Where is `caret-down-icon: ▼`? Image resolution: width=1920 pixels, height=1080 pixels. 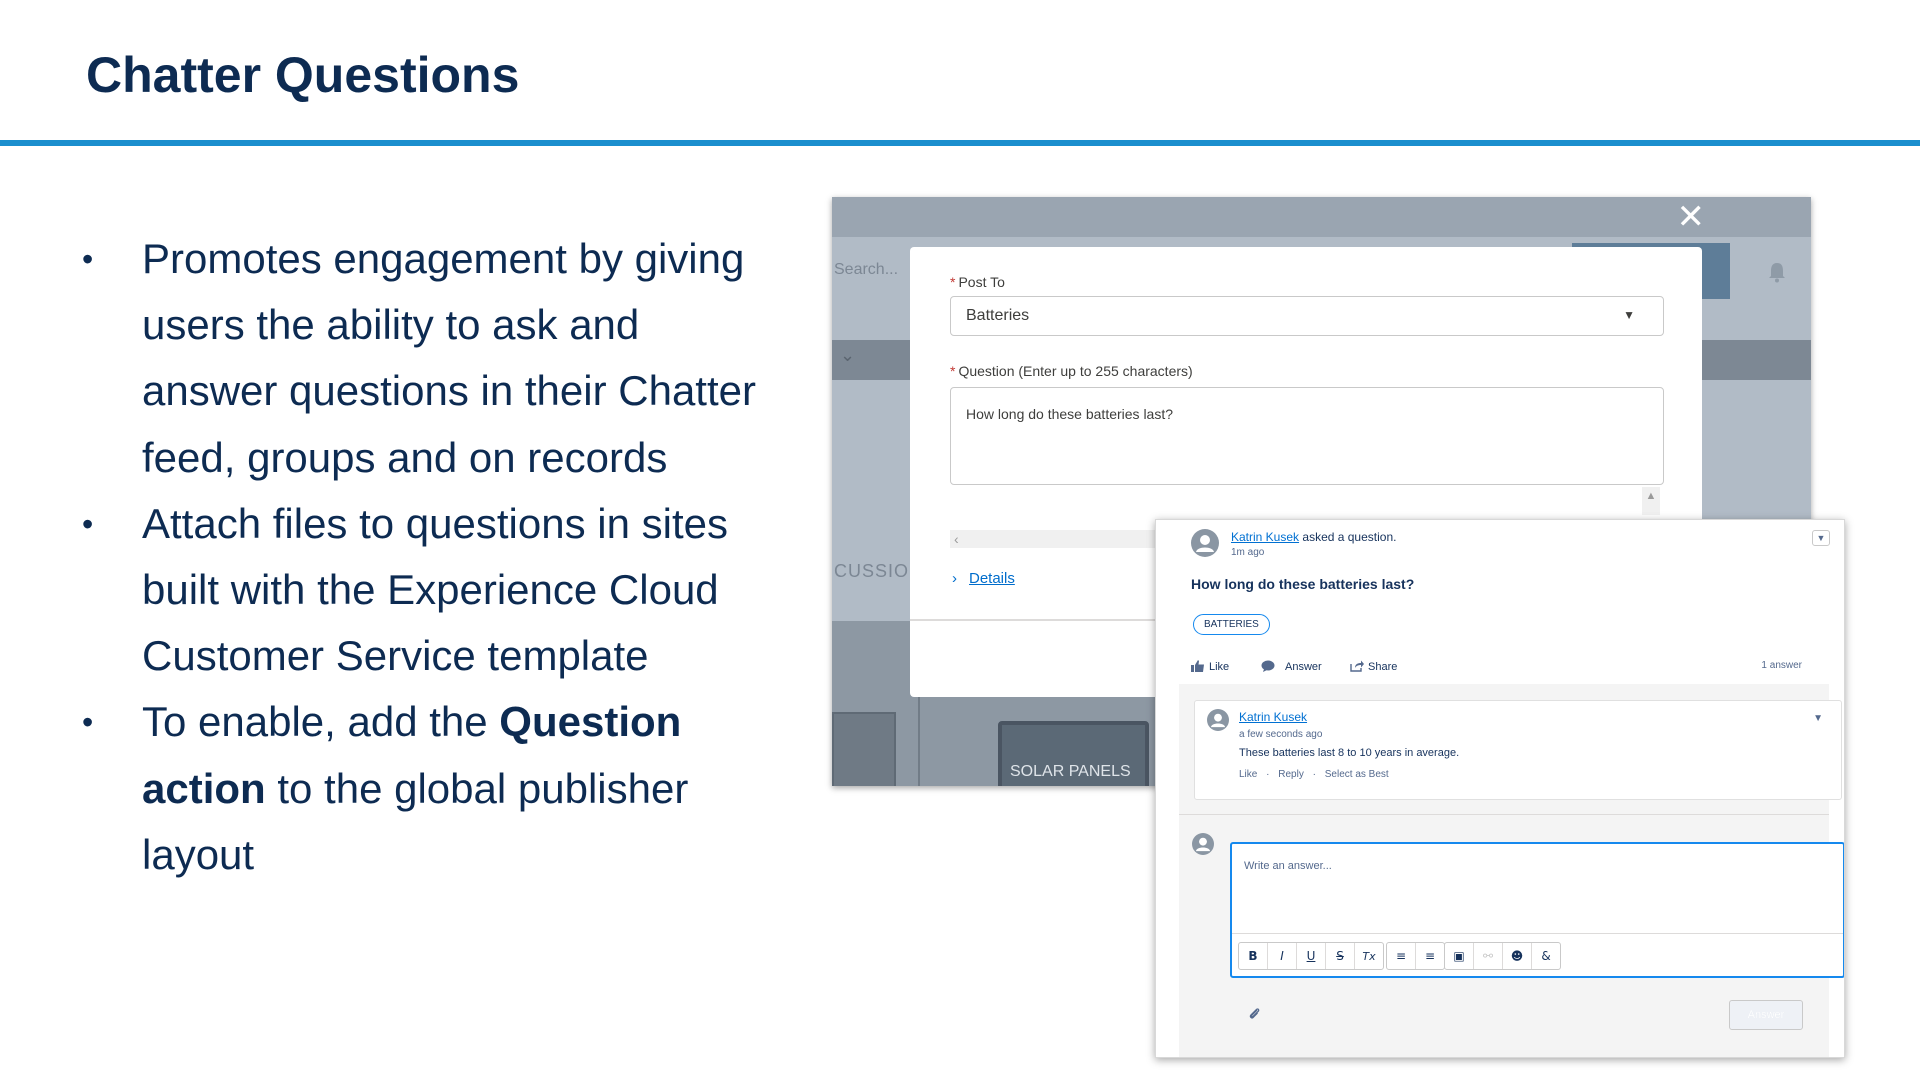
caret-down-icon: ▼ is located at coordinates (1629, 315).